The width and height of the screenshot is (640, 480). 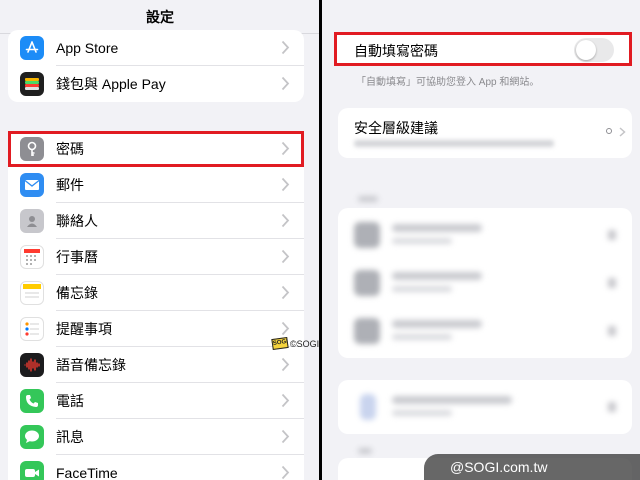 I want to click on settings-item-calendar: 行事曆, so click(x=156, y=257).